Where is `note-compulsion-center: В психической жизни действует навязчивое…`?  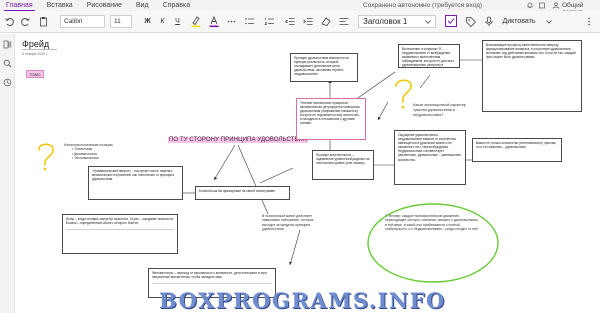
note-compulsion-center: В психической жизни действует навязчивое… is located at coordinates (294, 222).